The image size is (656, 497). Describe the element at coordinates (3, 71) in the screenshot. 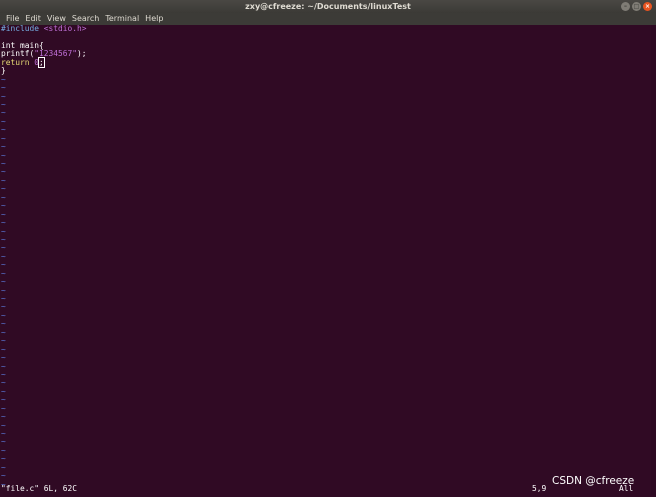

I see `closing-brace: }` at that location.